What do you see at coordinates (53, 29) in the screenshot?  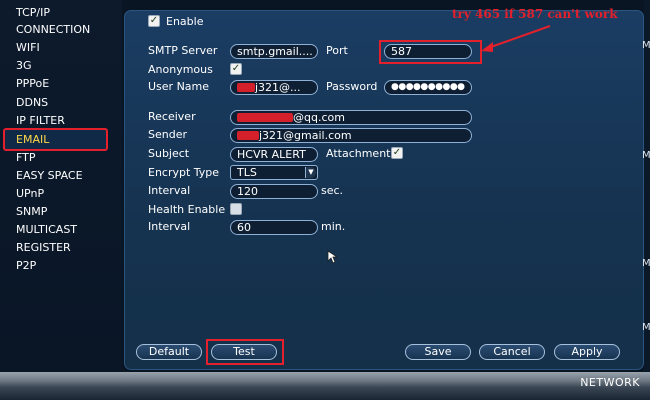 I see `sidebar-item-connection: CONNECTION` at bounding box center [53, 29].